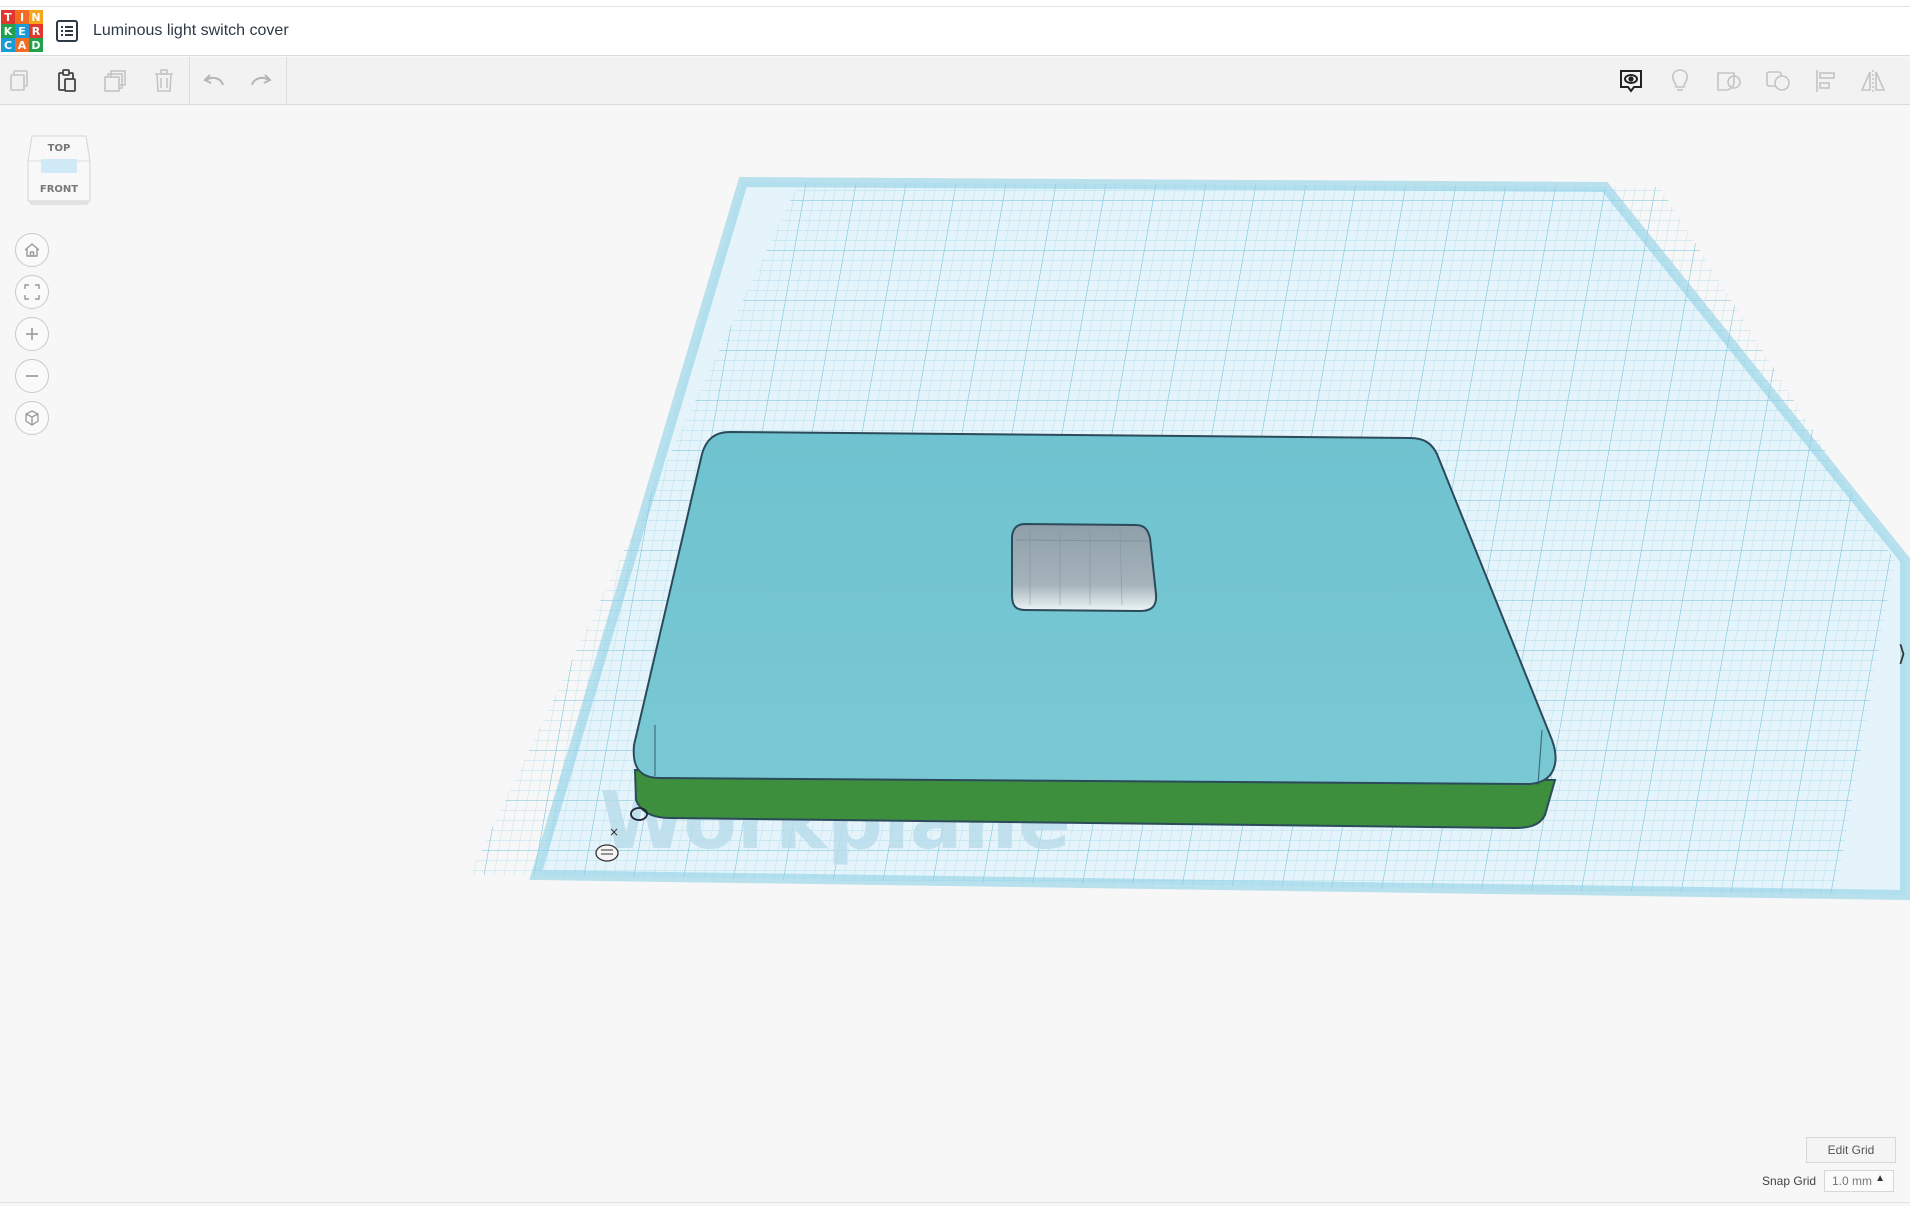 The width and height of the screenshot is (1910, 1206). What do you see at coordinates (1851, 1150) in the screenshot?
I see `edit-grid-button: Edit Grid` at bounding box center [1851, 1150].